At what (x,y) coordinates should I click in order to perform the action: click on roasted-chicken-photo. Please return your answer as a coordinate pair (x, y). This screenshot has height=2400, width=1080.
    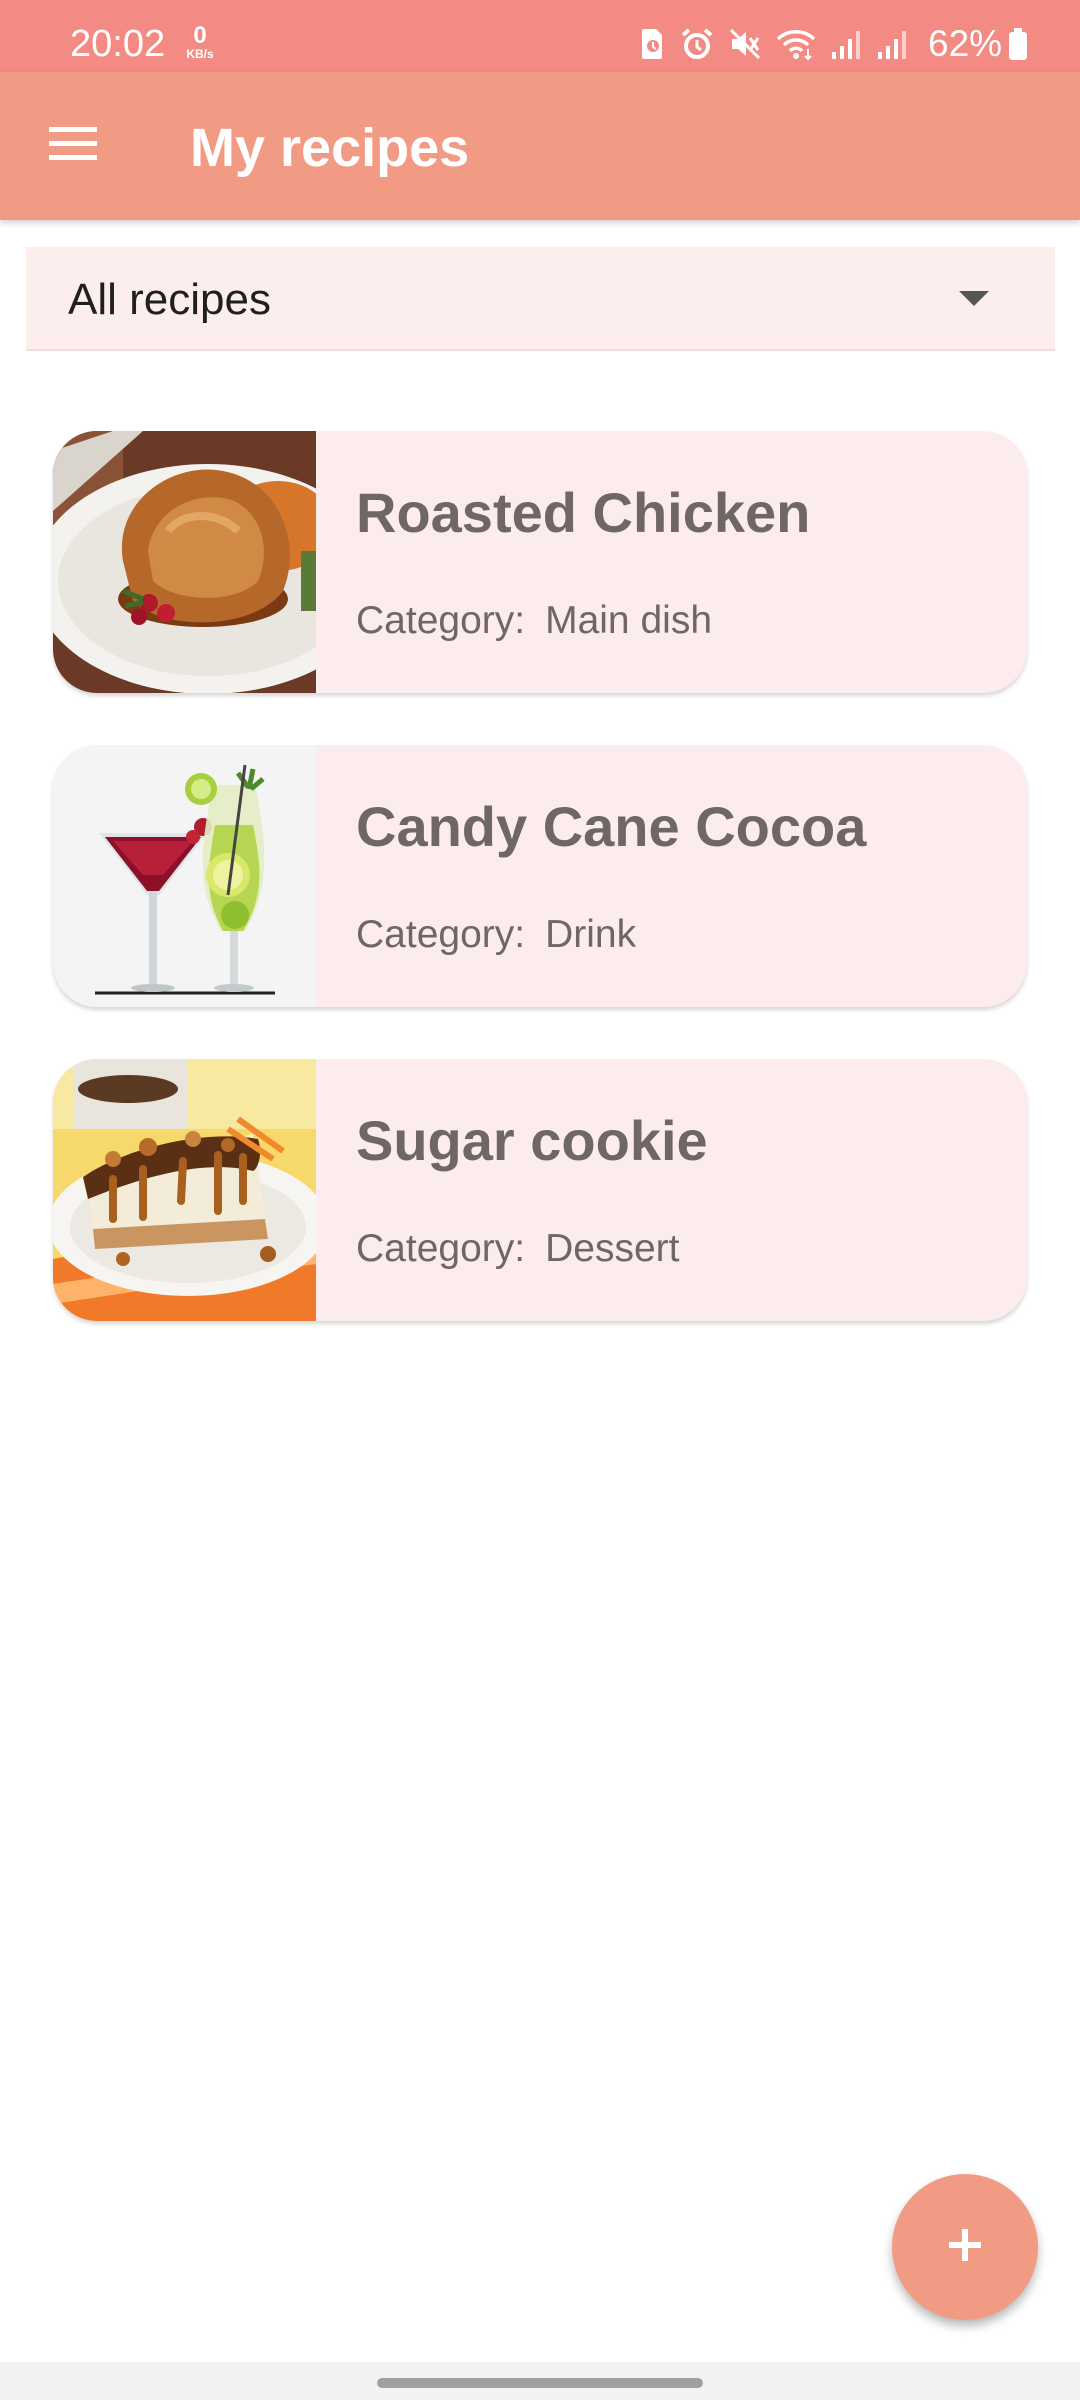
    Looking at the image, I should click on (184, 562).